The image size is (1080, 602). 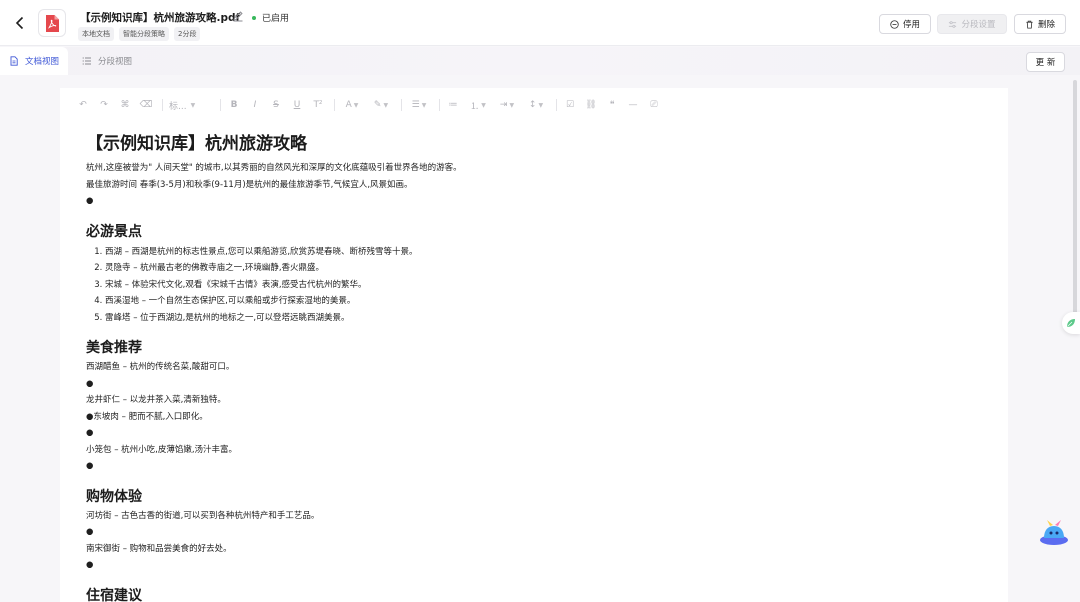 What do you see at coordinates (1029, 24) in the screenshot?
I see `trash-icon` at bounding box center [1029, 24].